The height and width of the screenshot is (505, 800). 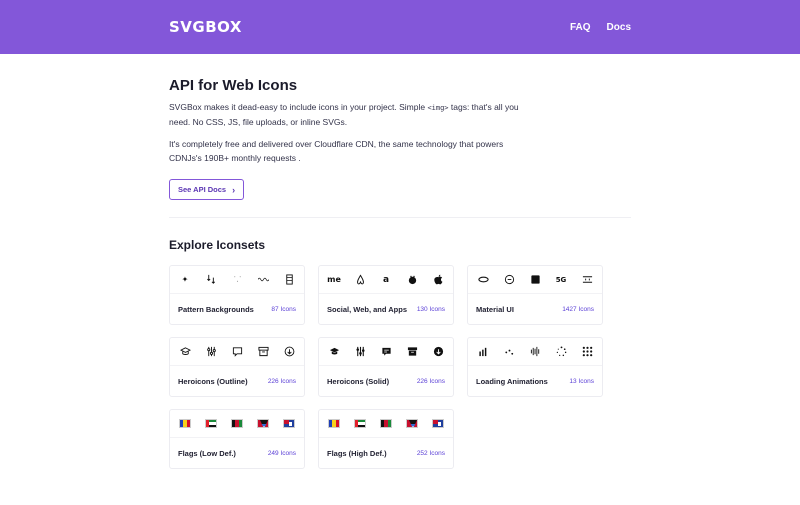 What do you see at coordinates (283, 309) in the screenshot?
I see `iconset-count: 87 Icons` at bounding box center [283, 309].